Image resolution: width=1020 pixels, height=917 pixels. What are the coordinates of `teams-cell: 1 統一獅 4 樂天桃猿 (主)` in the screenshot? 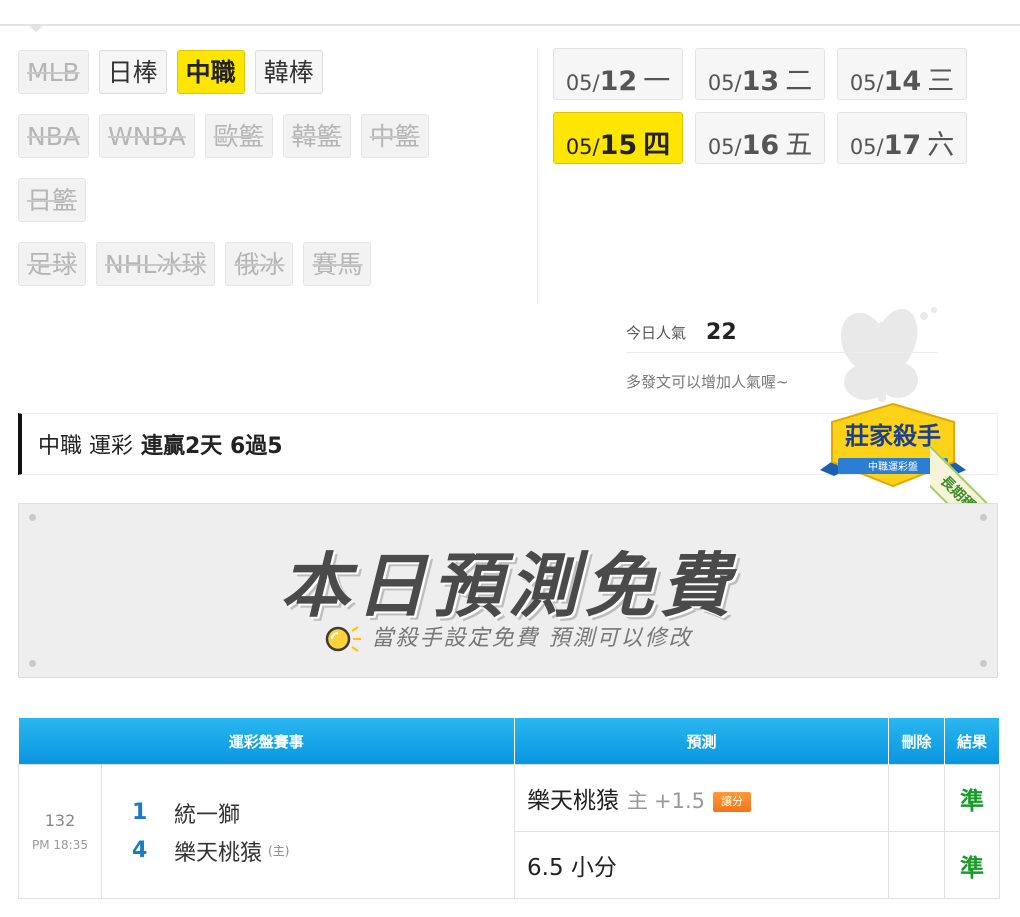 It's located at (308, 831).